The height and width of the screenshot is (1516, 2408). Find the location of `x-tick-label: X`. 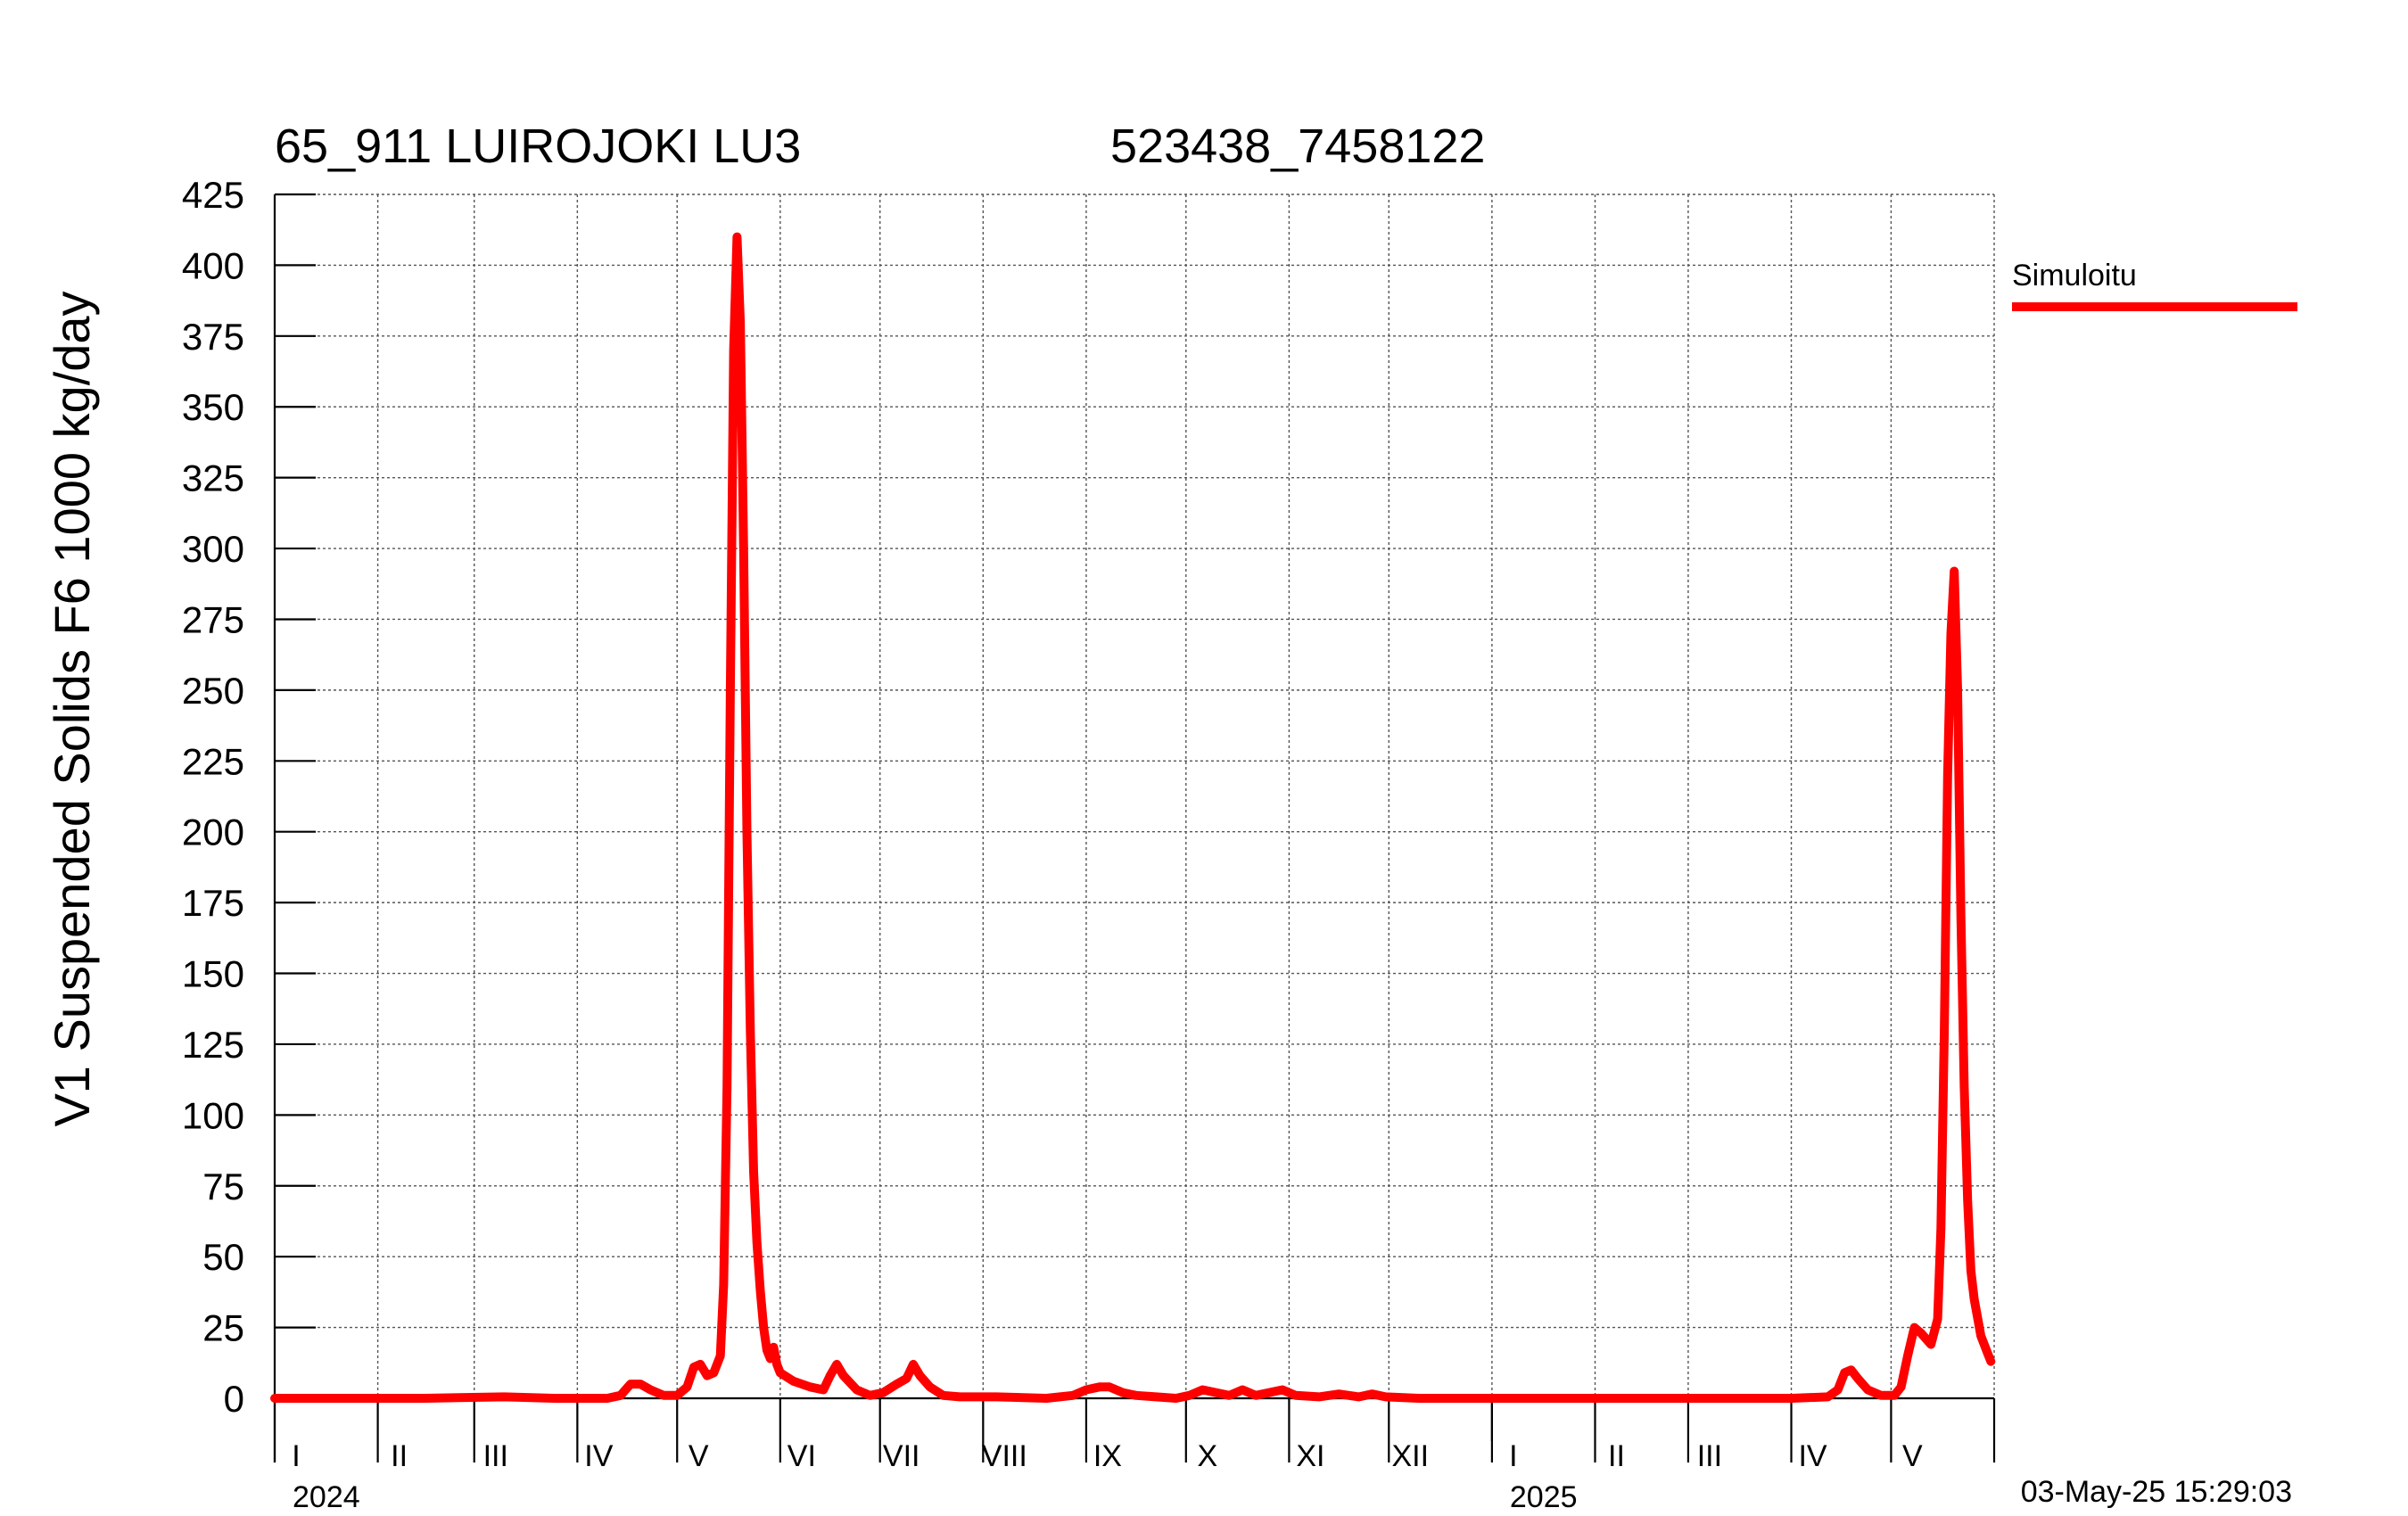

x-tick-label: X is located at coordinates (1207, 1456).